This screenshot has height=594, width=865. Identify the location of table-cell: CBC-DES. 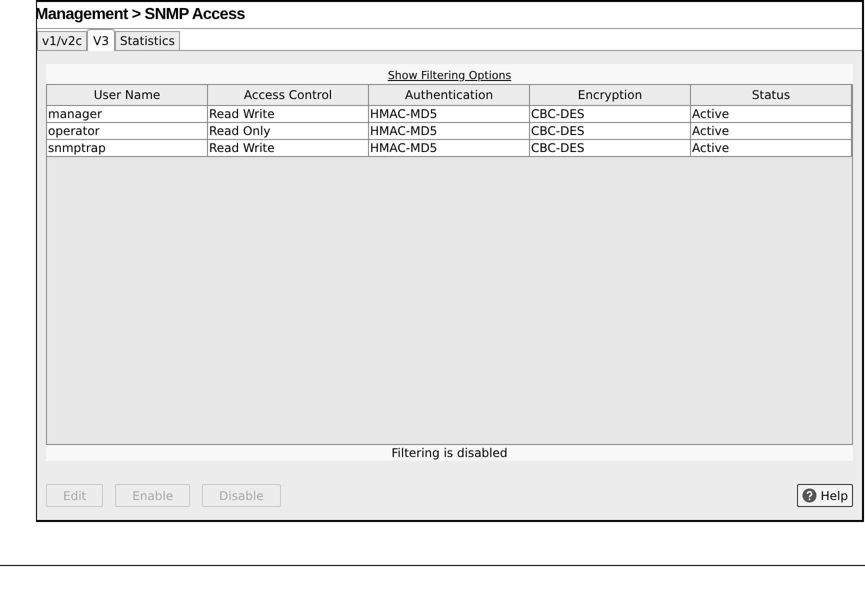
(610, 148).